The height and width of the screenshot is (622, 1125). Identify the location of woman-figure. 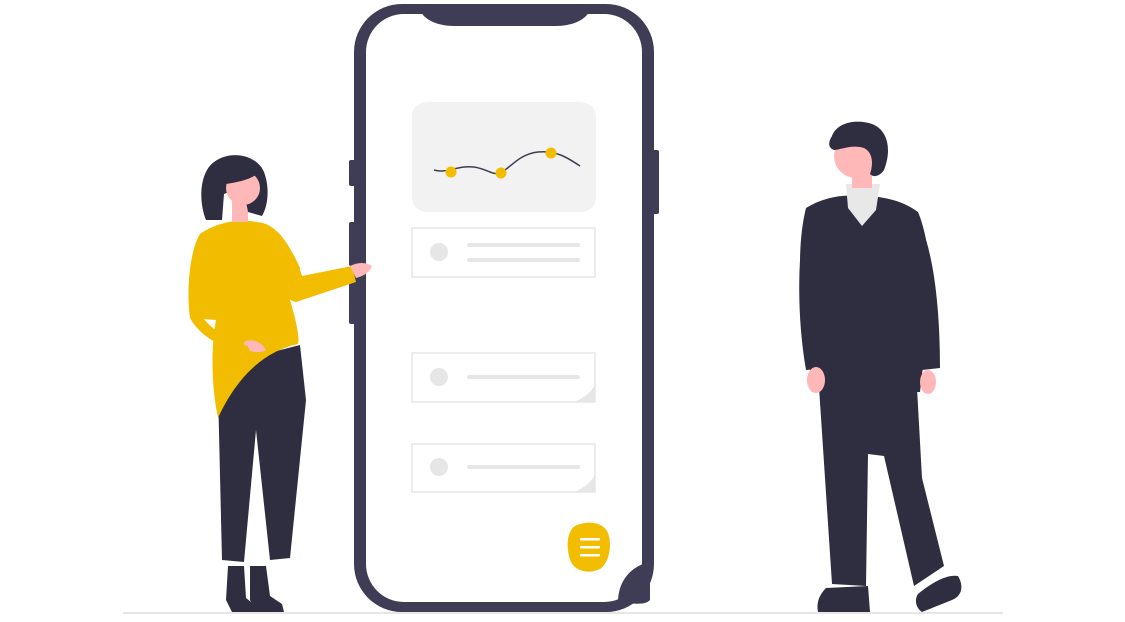
(280, 383).